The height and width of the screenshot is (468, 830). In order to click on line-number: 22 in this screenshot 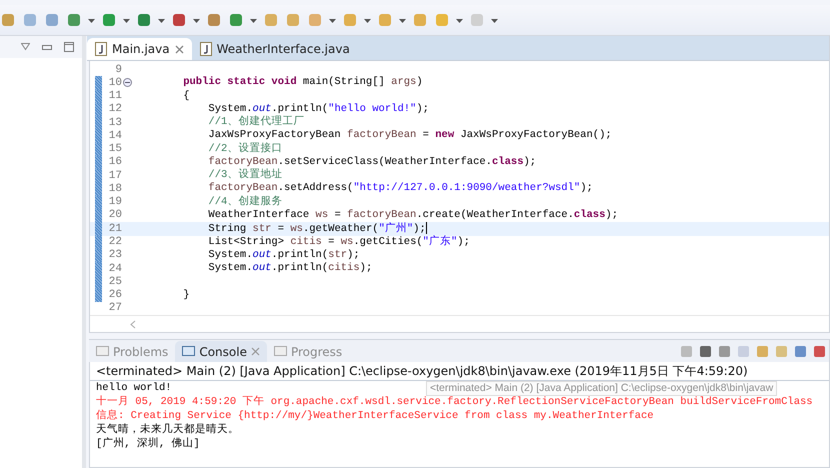, I will do `click(115, 242)`.